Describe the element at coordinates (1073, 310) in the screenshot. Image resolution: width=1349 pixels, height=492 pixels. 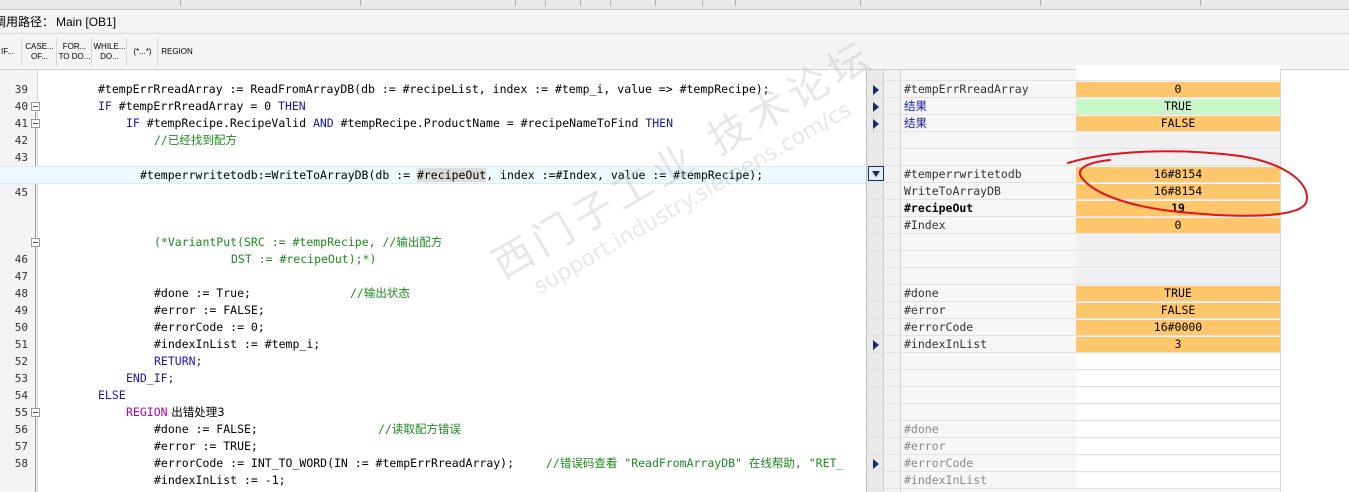
I see `watch-row: #error FALSE` at that location.